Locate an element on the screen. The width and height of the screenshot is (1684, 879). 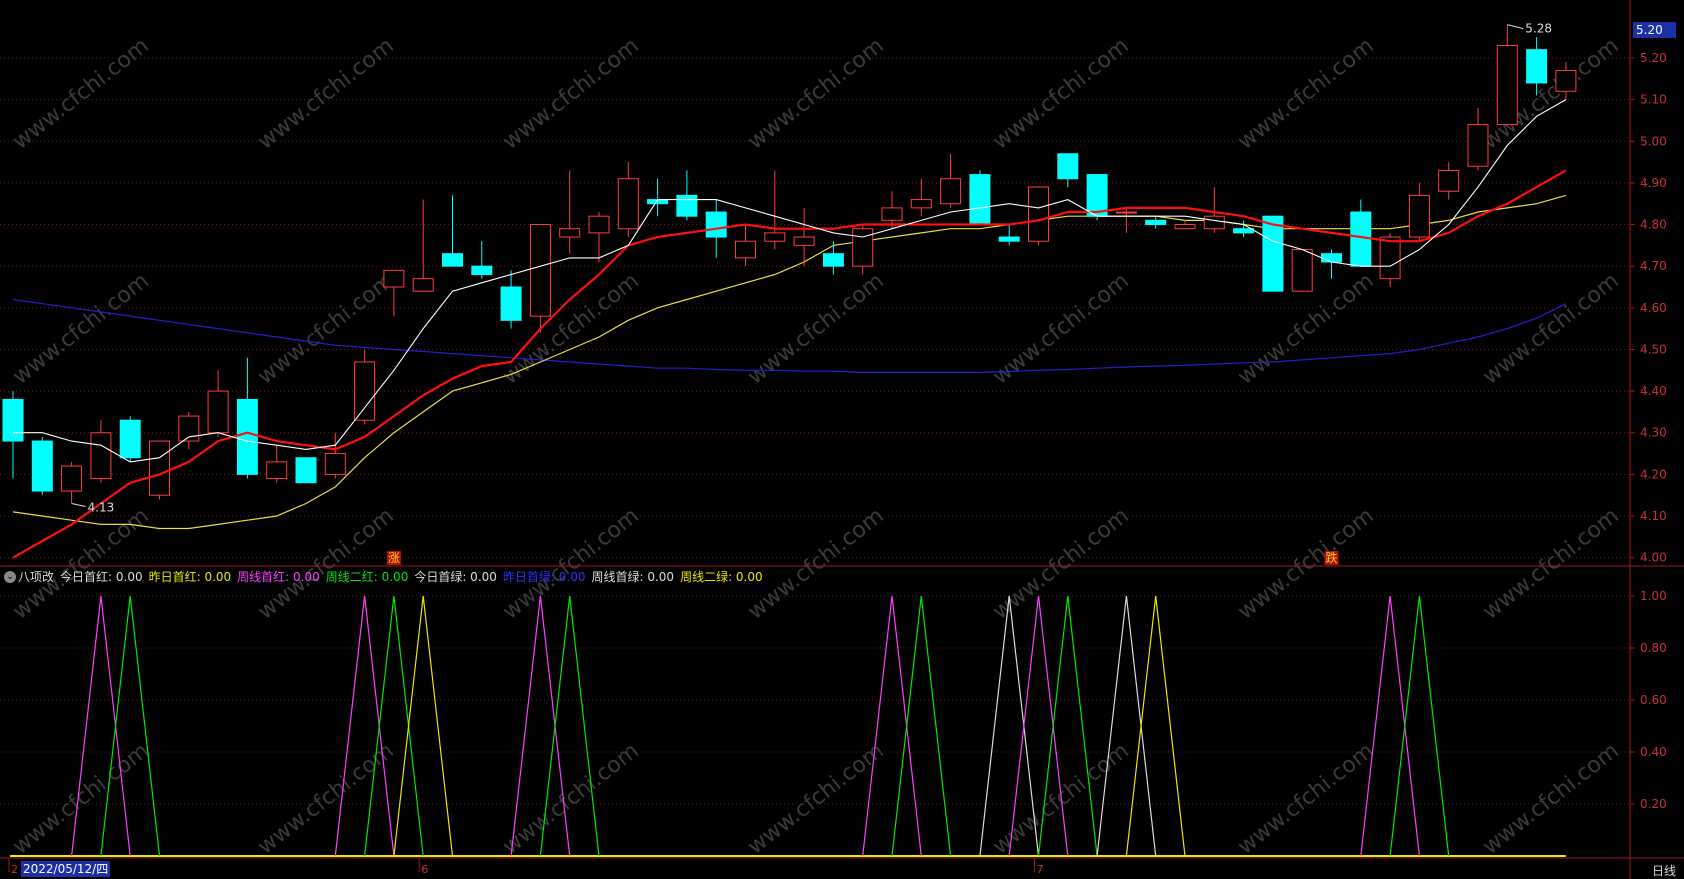
indicator-tick-label: 1.00 is located at coordinates (1653, 596).